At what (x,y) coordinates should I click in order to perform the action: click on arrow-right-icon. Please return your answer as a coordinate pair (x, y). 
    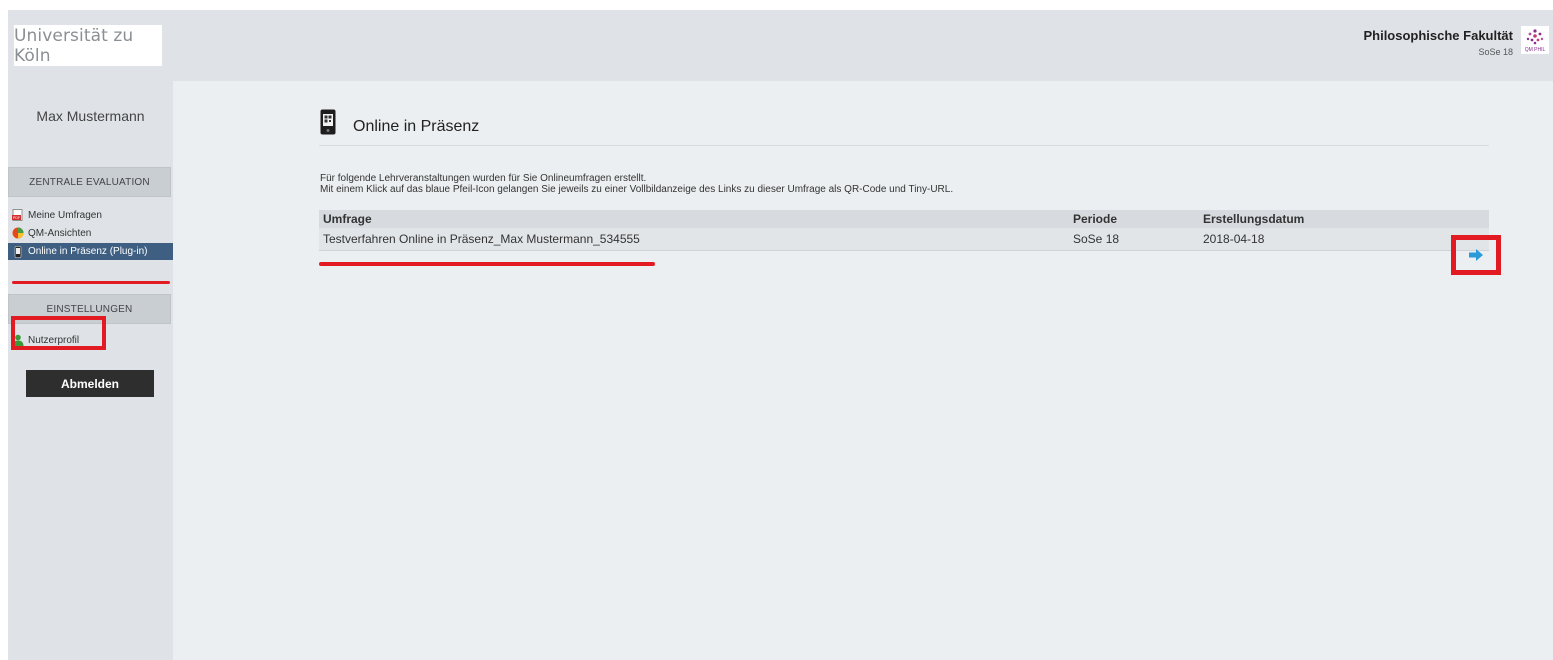
    Looking at the image, I should click on (1476, 255).